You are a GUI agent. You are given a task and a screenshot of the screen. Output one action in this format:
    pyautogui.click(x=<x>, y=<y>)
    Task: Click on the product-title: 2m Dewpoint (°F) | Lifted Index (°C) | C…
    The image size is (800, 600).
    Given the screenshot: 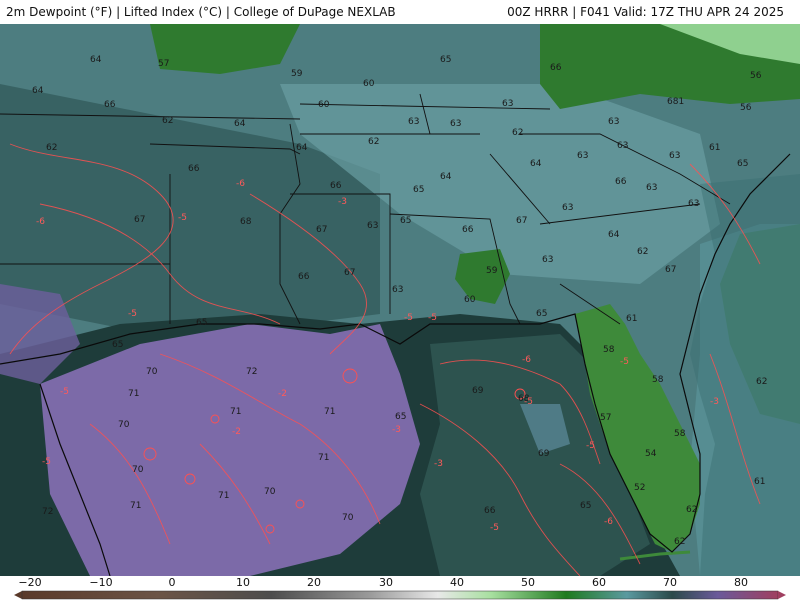 What is the action you would take?
    pyautogui.click(x=201, y=12)
    